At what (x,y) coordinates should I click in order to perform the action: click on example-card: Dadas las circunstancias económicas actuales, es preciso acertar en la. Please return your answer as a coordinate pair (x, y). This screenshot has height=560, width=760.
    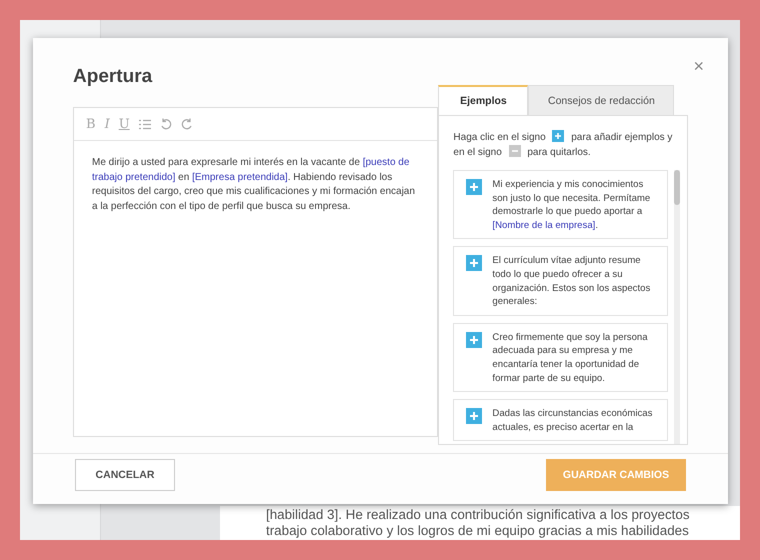
    Looking at the image, I should click on (560, 420).